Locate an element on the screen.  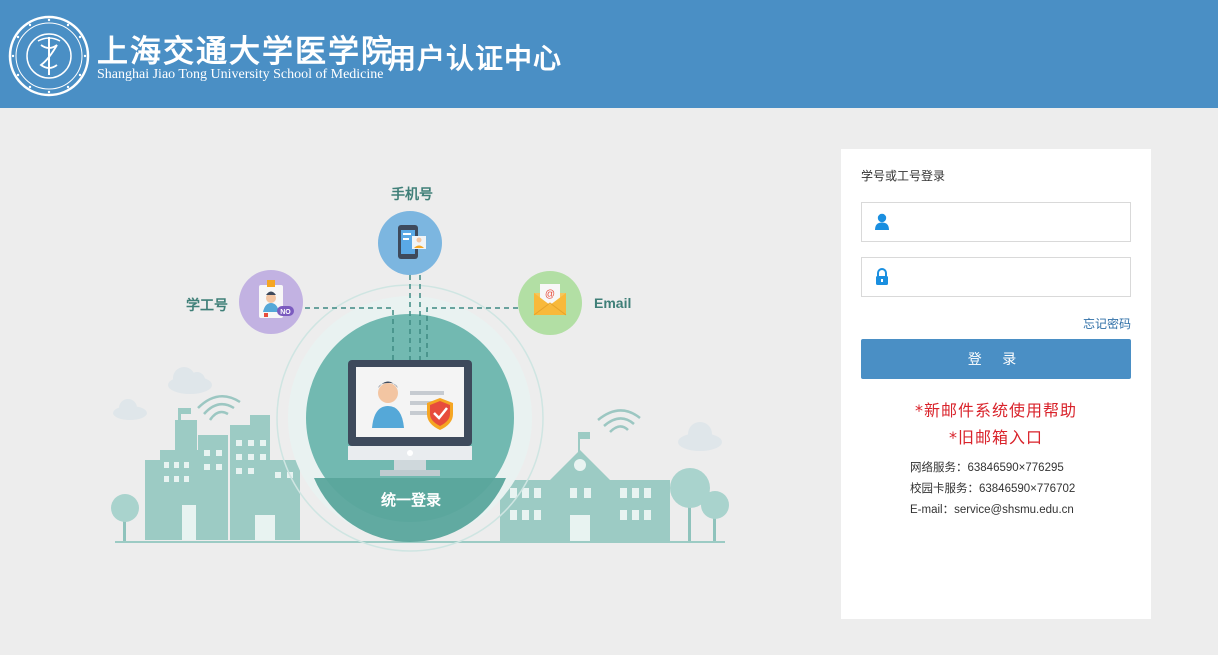
phone-label: 手机号 is located at coordinates (412, 194).